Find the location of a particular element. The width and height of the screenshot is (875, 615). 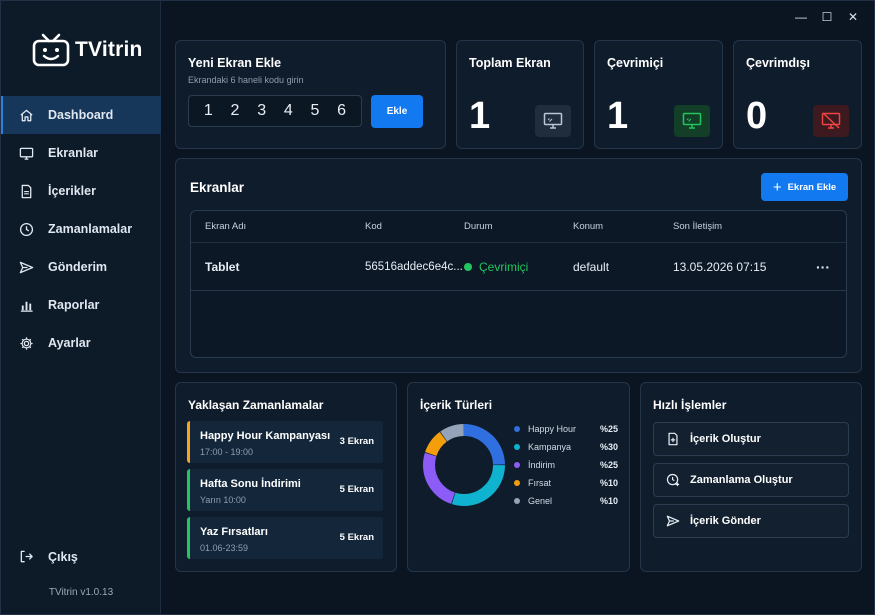

sidebar-item-icerikler: İçerikler is located at coordinates (81, 191).